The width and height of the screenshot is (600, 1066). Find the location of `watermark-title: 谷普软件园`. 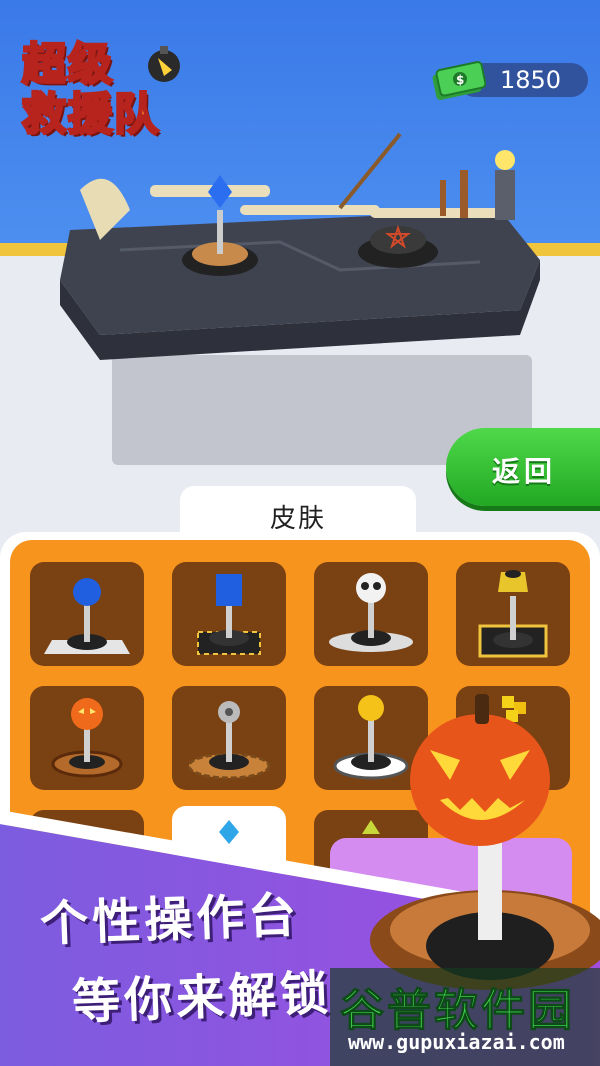

watermark-title: 谷普软件园 is located at coordinates (457, 1011).